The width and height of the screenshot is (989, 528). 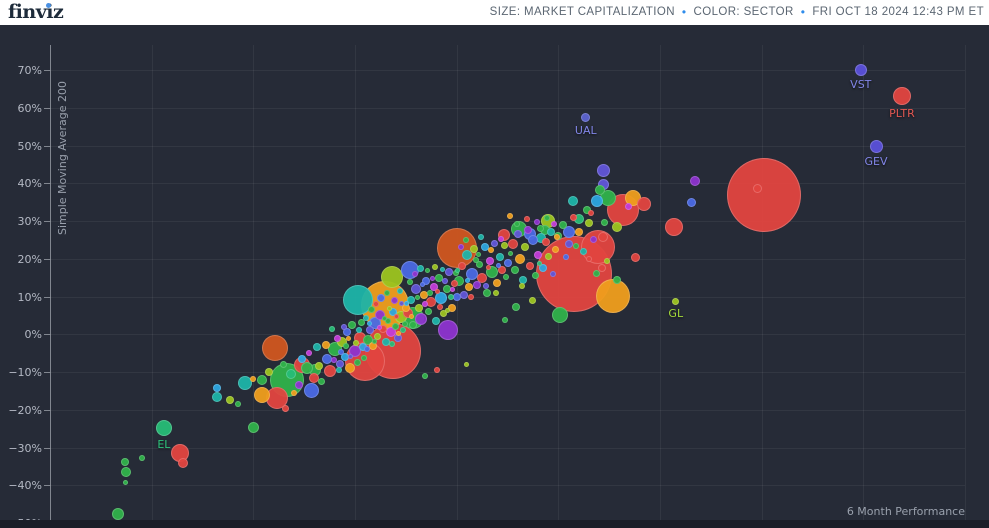 I want to click on stock-bubble-GL, so click(x=676, y=301).